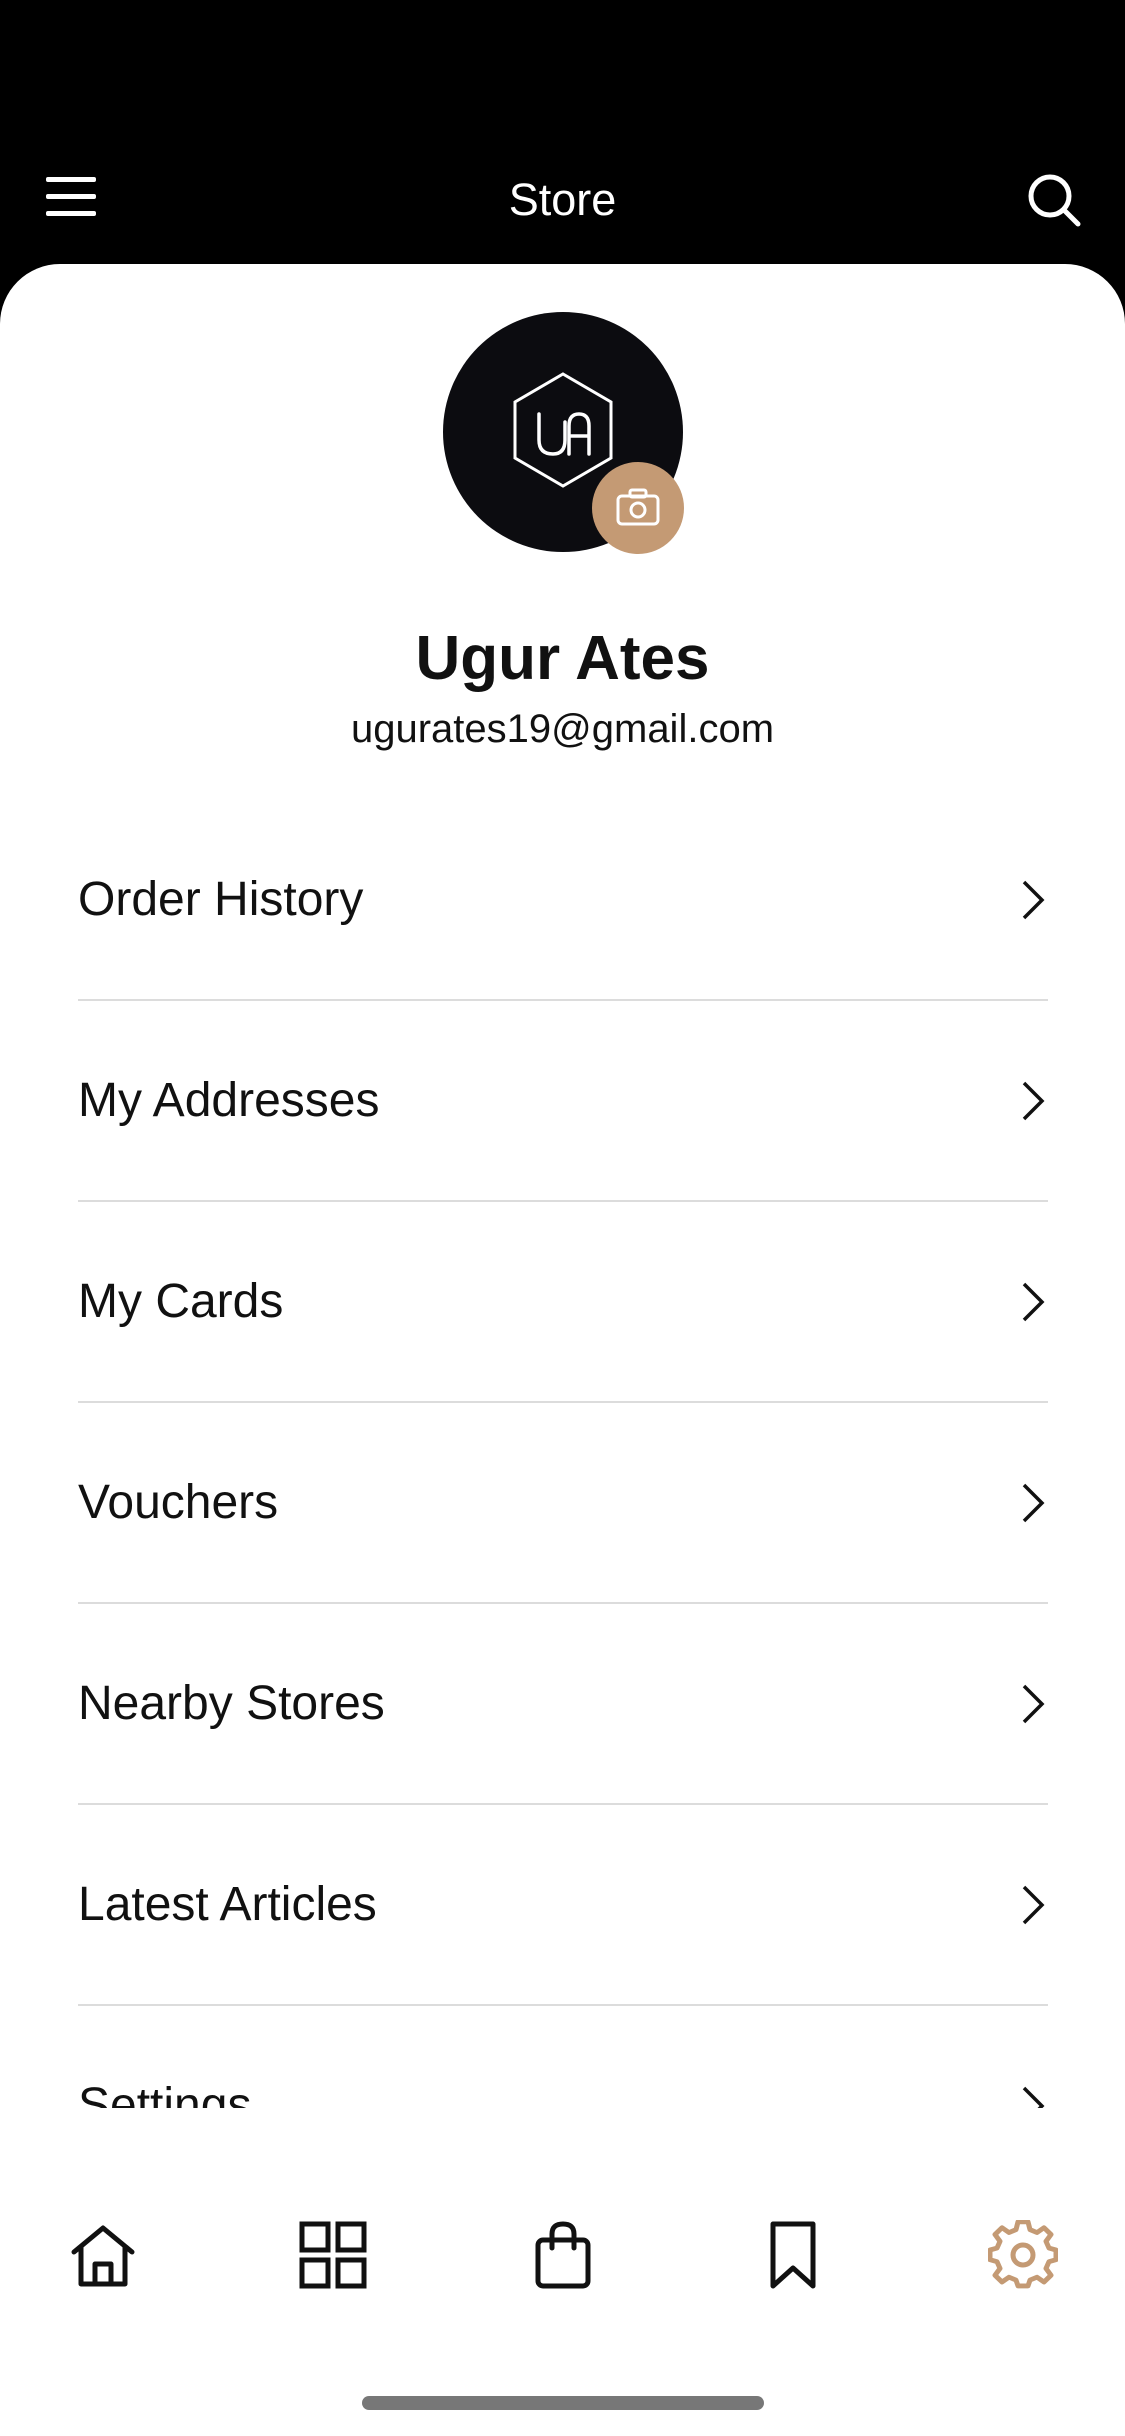 The width and height of the screenshot is (1125, 2436). I want to click on home-icon, so click(103, 2255).